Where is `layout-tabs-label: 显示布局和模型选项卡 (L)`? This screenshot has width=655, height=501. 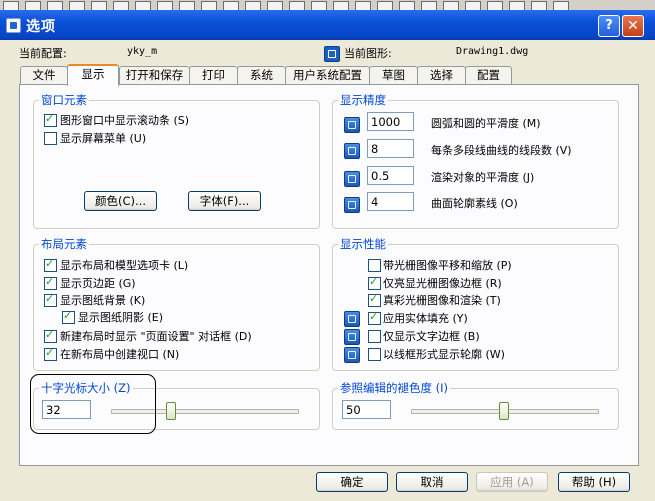
layout-tabs-label: 显示布局和模型选项卡 (L) is located at coordinates (124, 265).